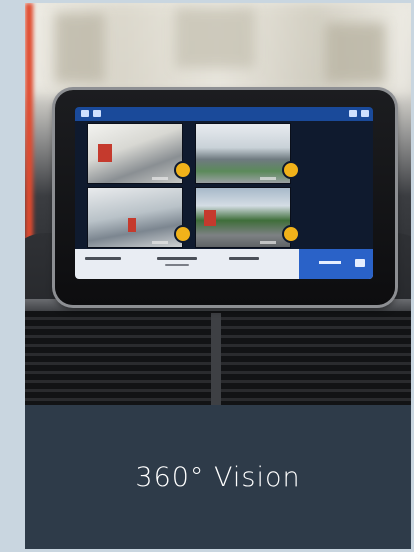  What do you see at coordinates (177, 265) in the screenshot?
I see `screen-tab-sub` at bounding box center [177, 265].